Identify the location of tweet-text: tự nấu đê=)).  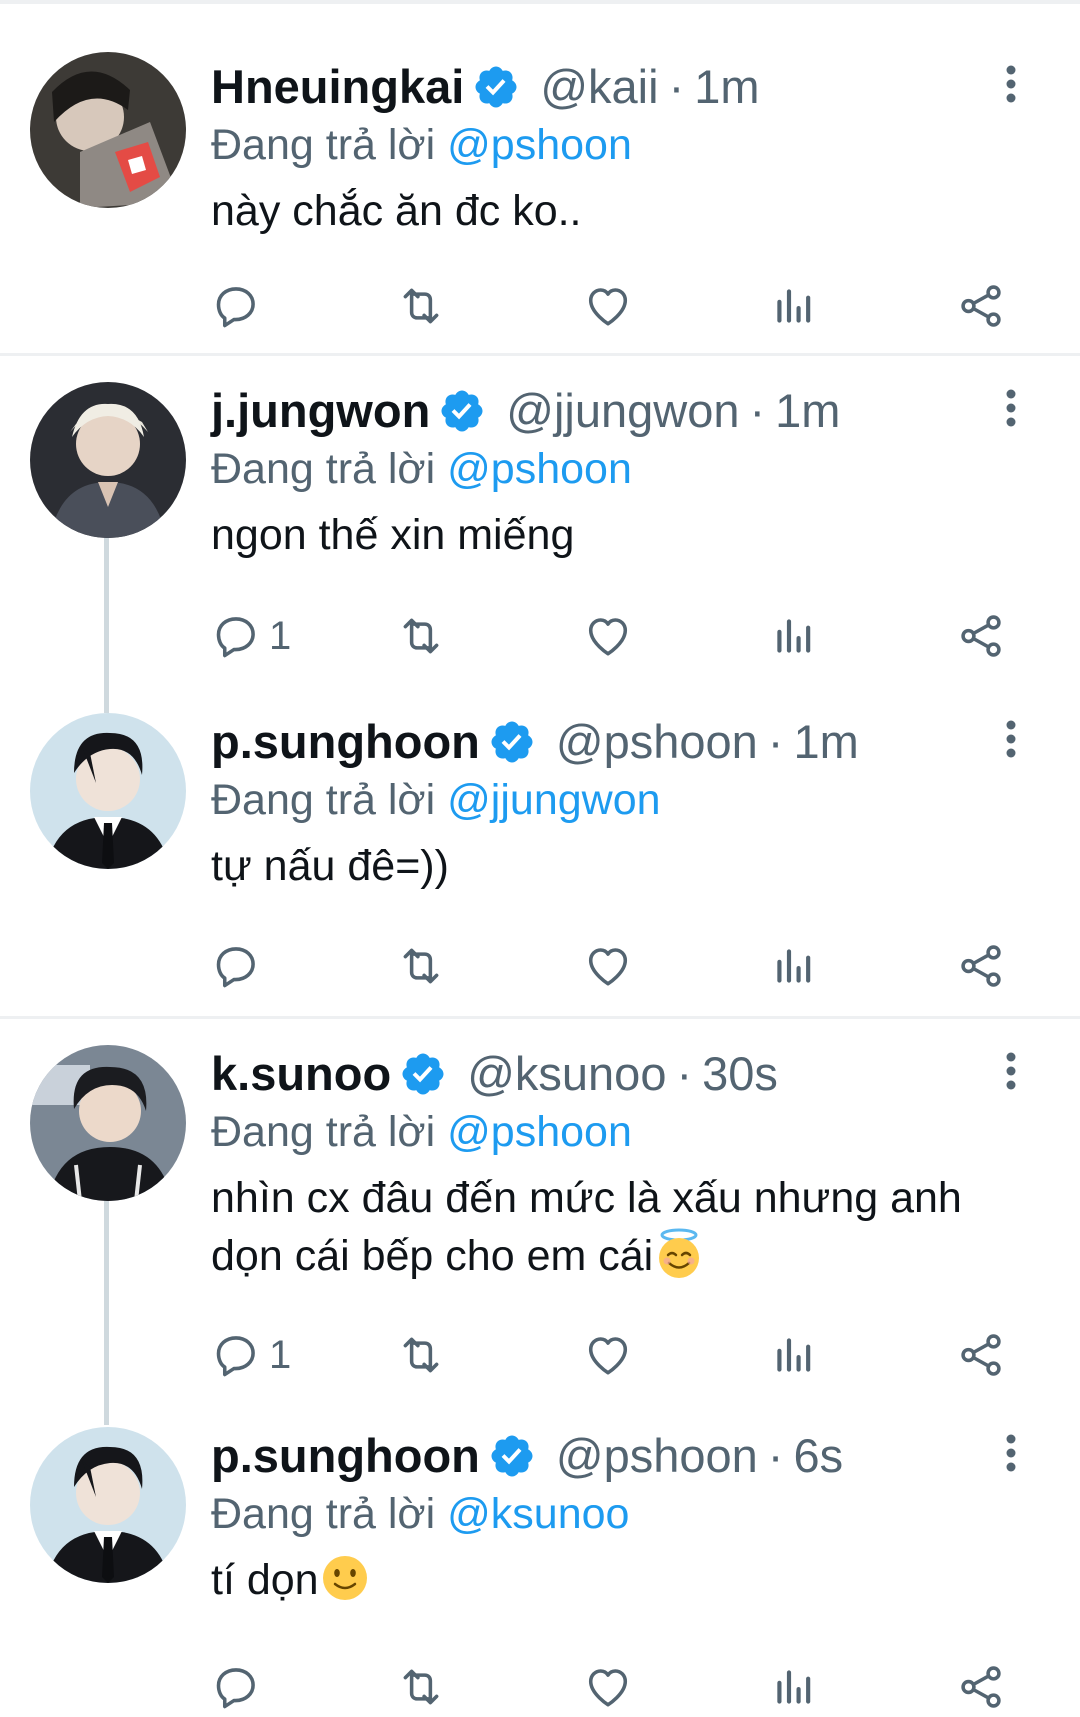
(330, 866).